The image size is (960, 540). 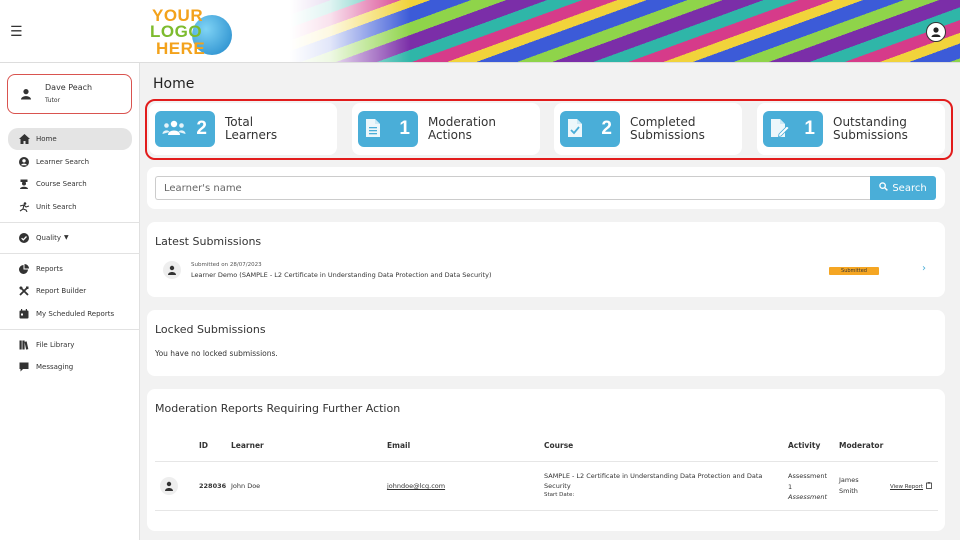 I want to click on check-circle-icon, so click(x=24, y=238).